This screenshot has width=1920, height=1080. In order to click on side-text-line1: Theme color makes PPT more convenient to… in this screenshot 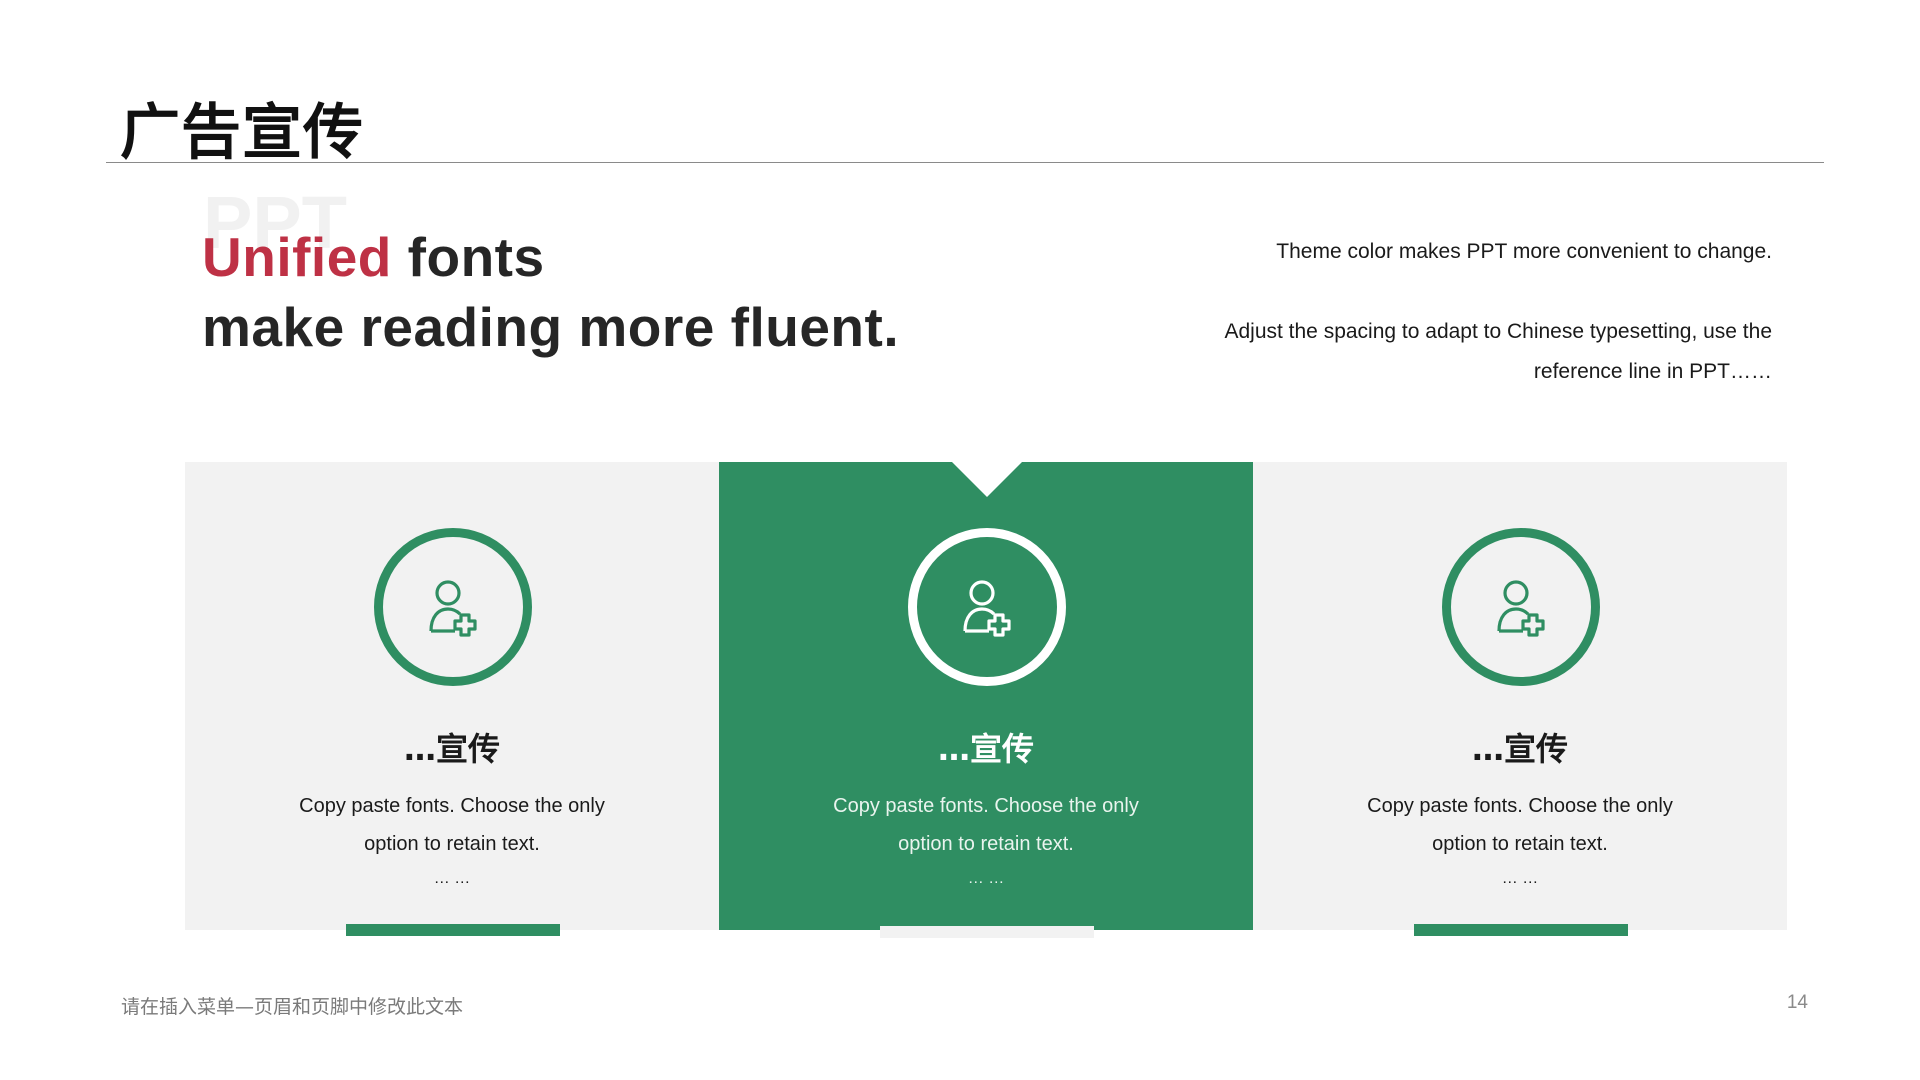, I will do `click(1524, 251)`.